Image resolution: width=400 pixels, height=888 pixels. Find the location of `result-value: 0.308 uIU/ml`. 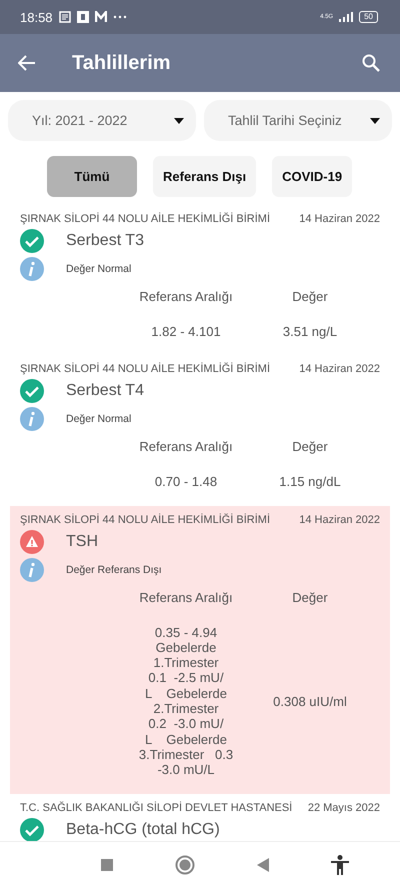

result-value: 0.308 uIU/ml is located at coordinates (310, 701).